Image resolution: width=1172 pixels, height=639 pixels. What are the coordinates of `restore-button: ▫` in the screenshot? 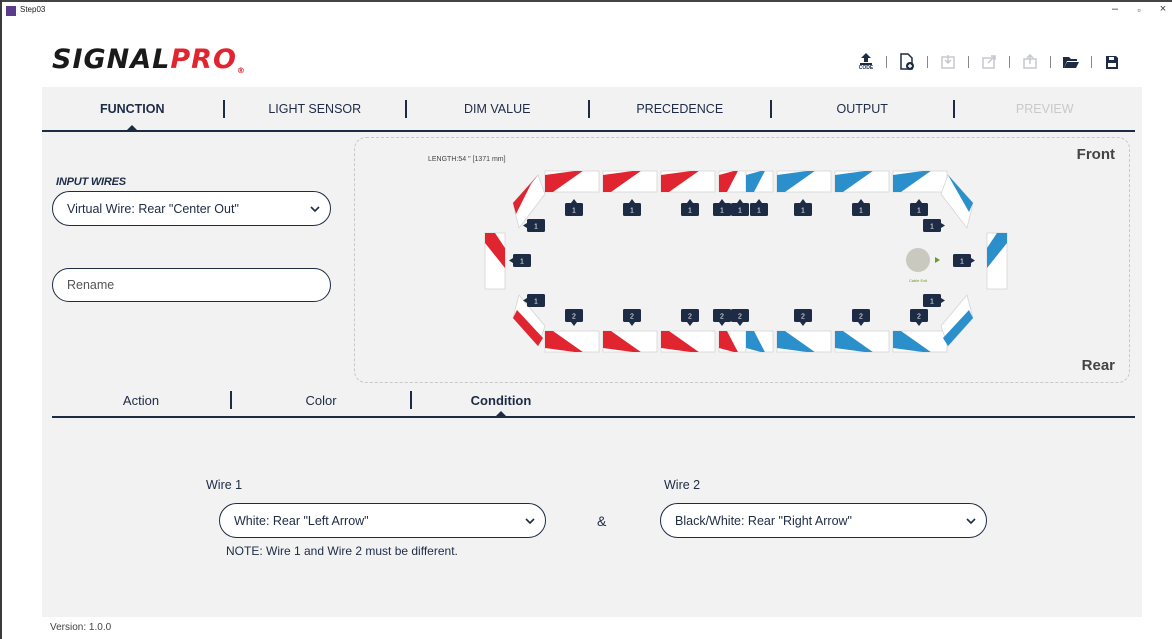 It's located at (1139, 10).